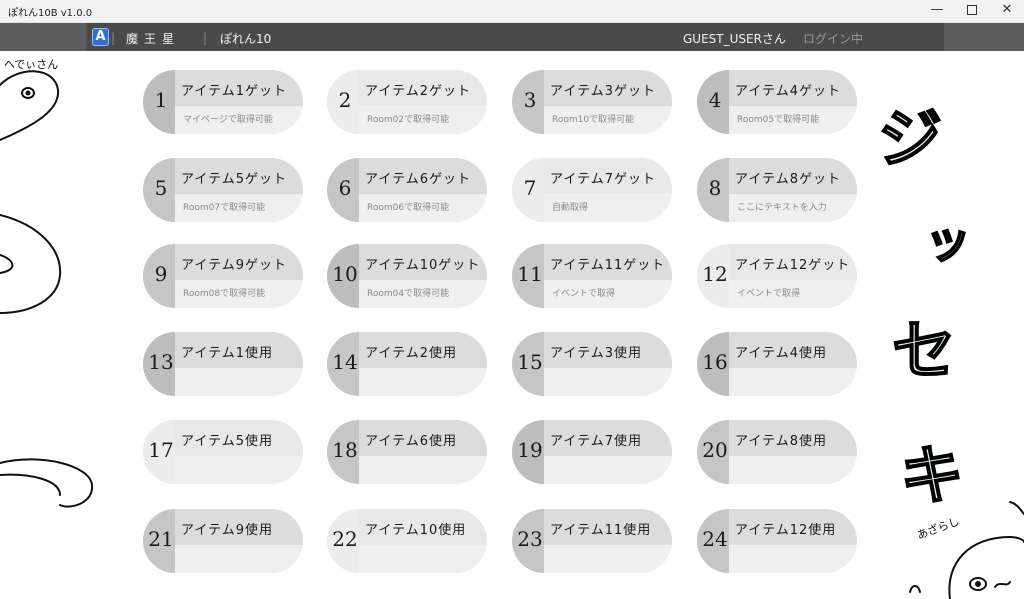 Image resolution: width=1024 pixels, height=599 pixels. I want to click on button-number: 9, so click(161, 274).